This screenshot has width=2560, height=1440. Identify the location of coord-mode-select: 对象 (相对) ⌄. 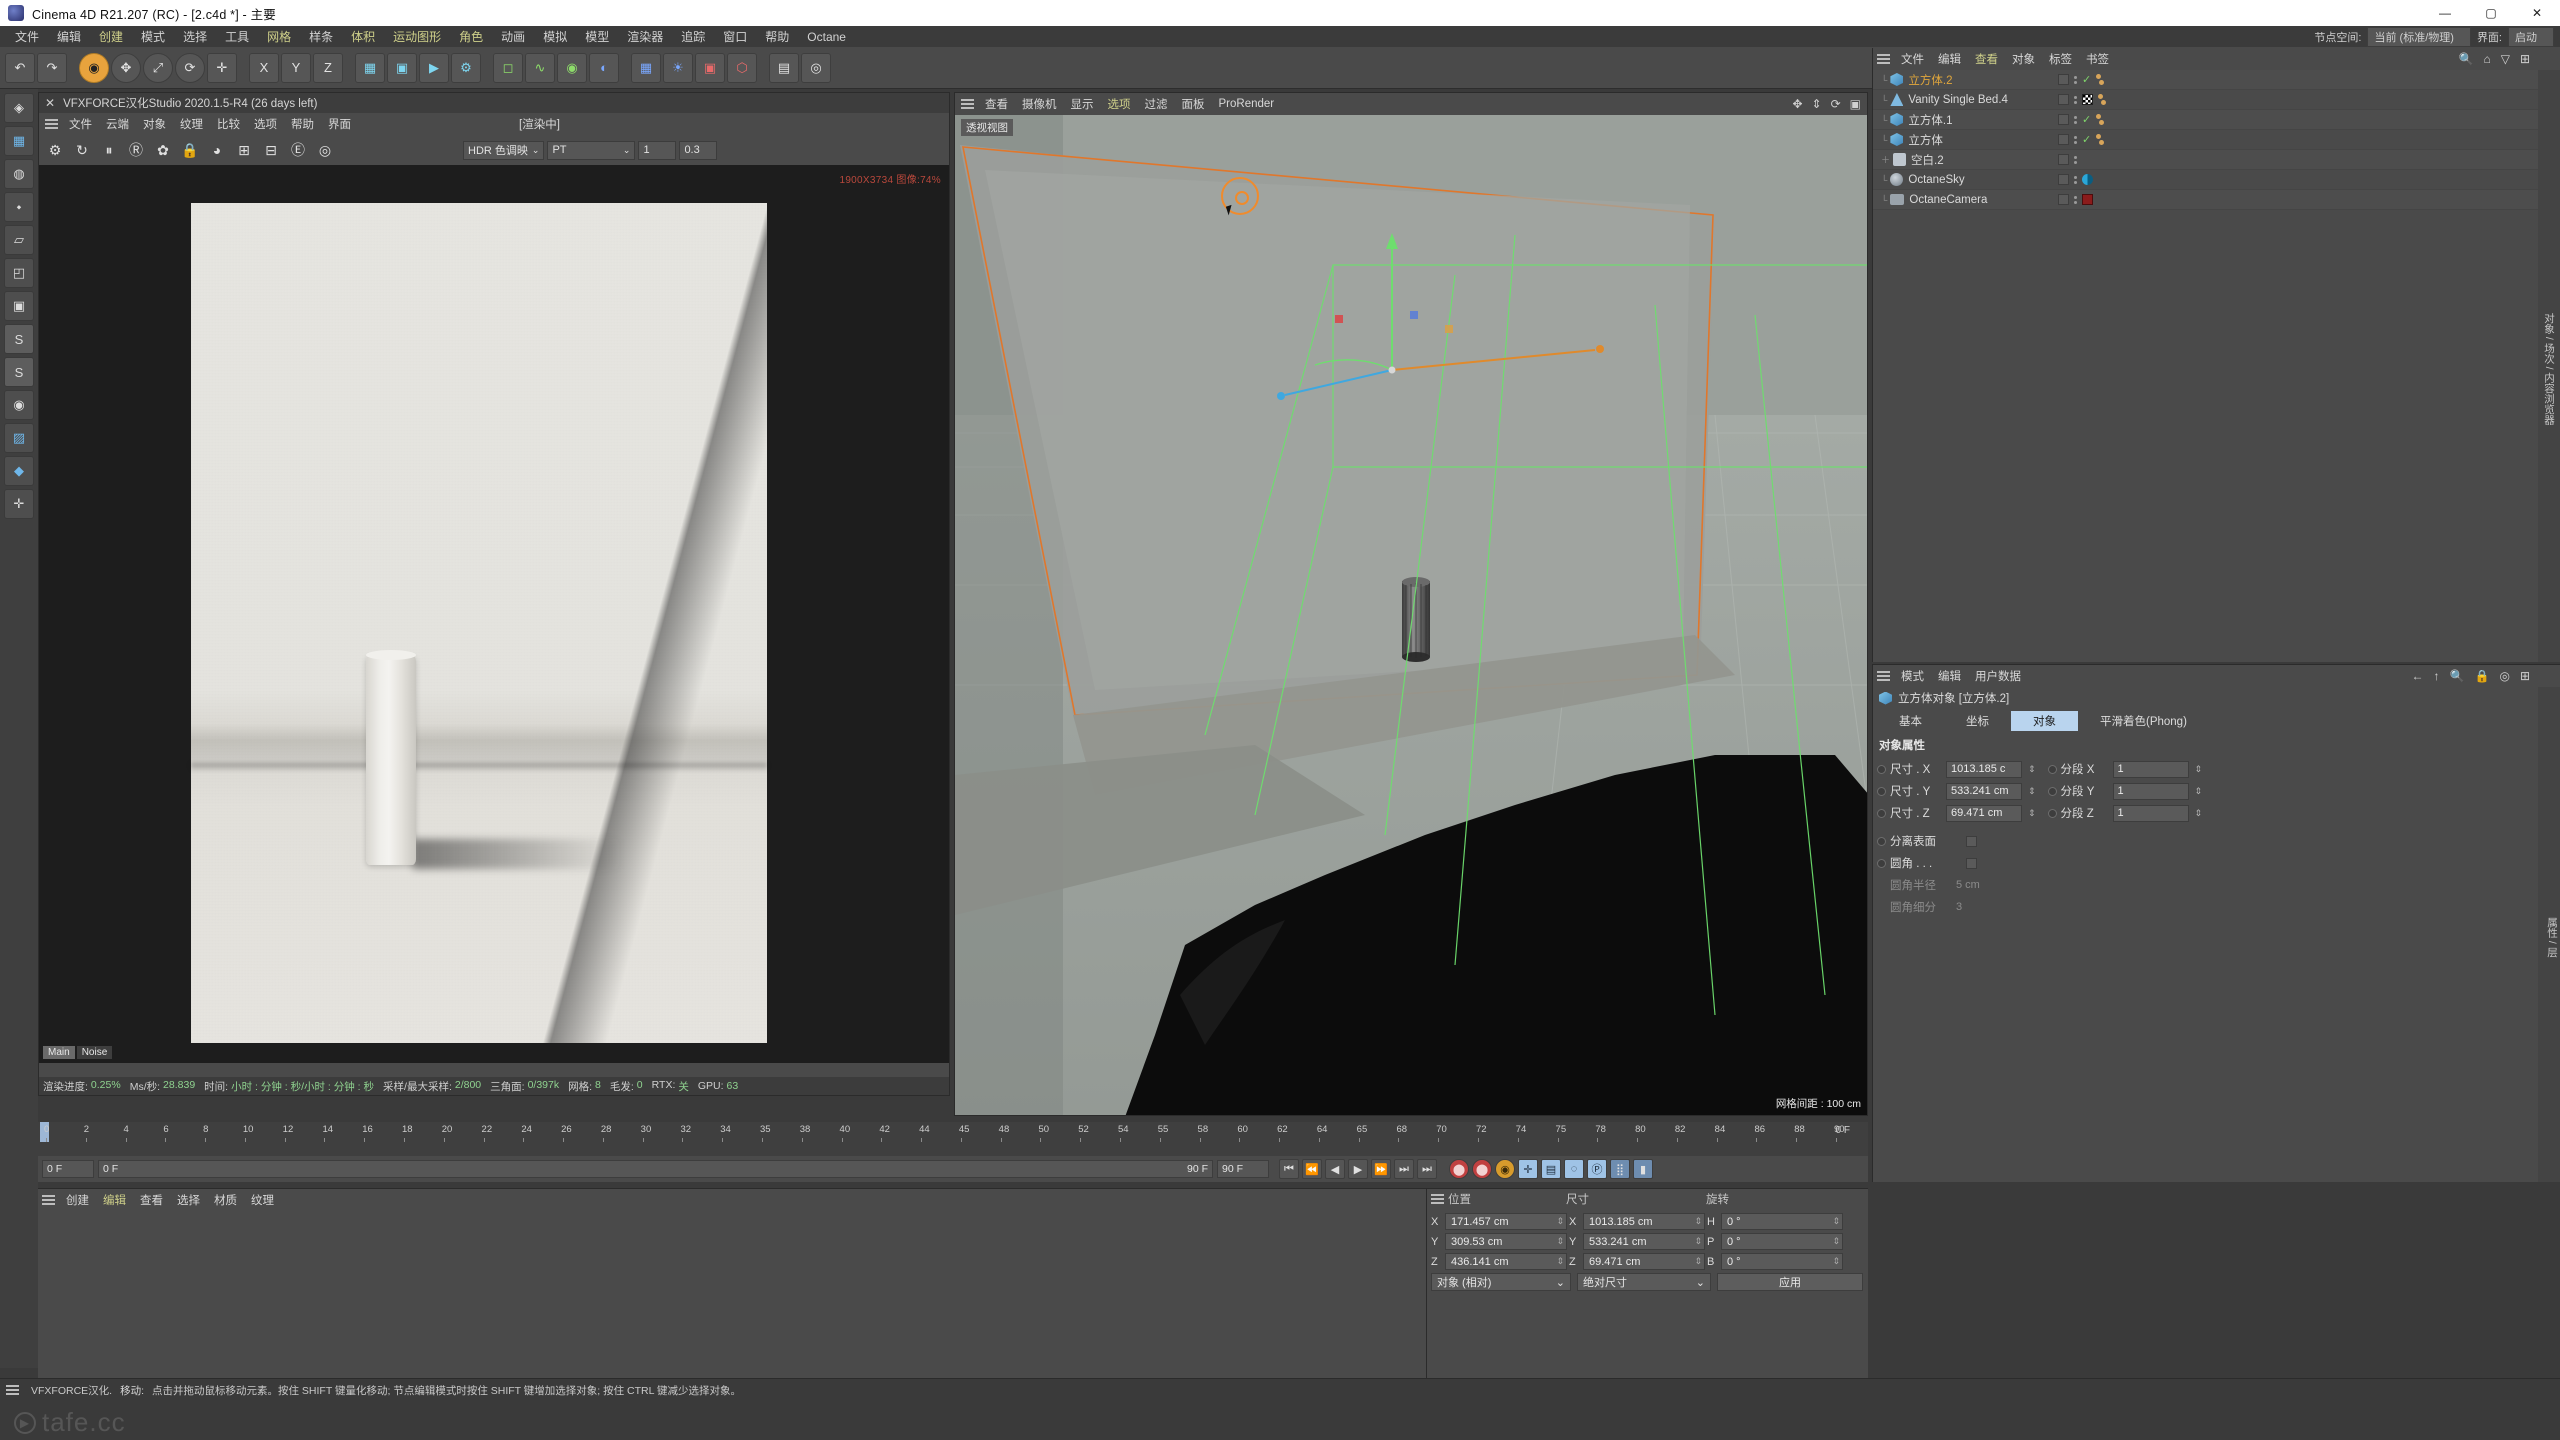
(1501, 1282).